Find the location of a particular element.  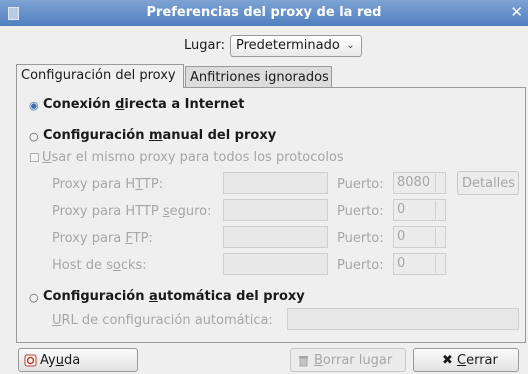

http-proxy-input is located at coordinates (275, 183).